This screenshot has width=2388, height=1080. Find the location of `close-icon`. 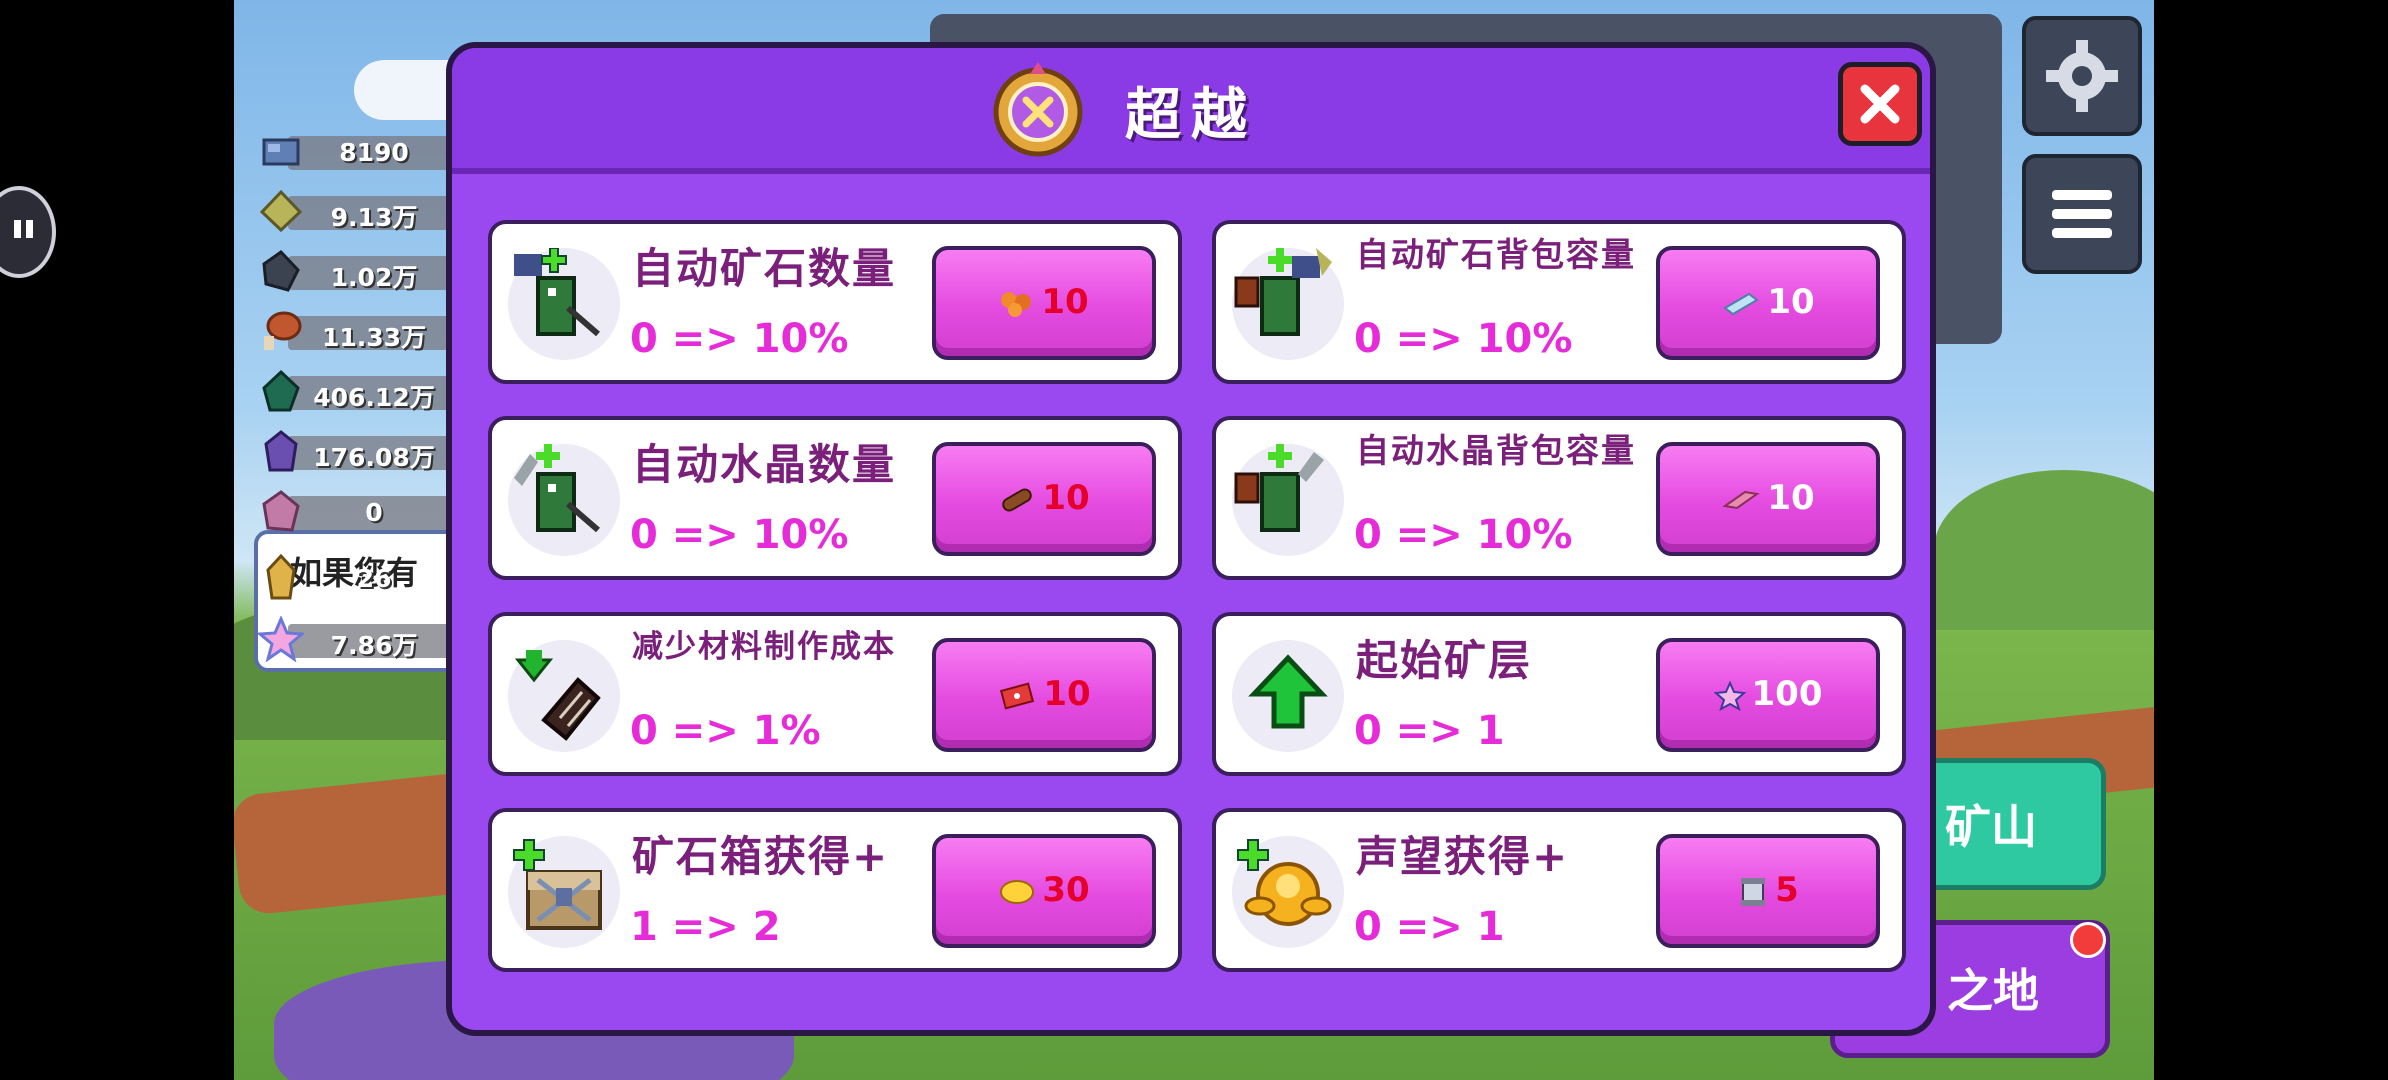

close-icon is located at coordinates (1880, 104).